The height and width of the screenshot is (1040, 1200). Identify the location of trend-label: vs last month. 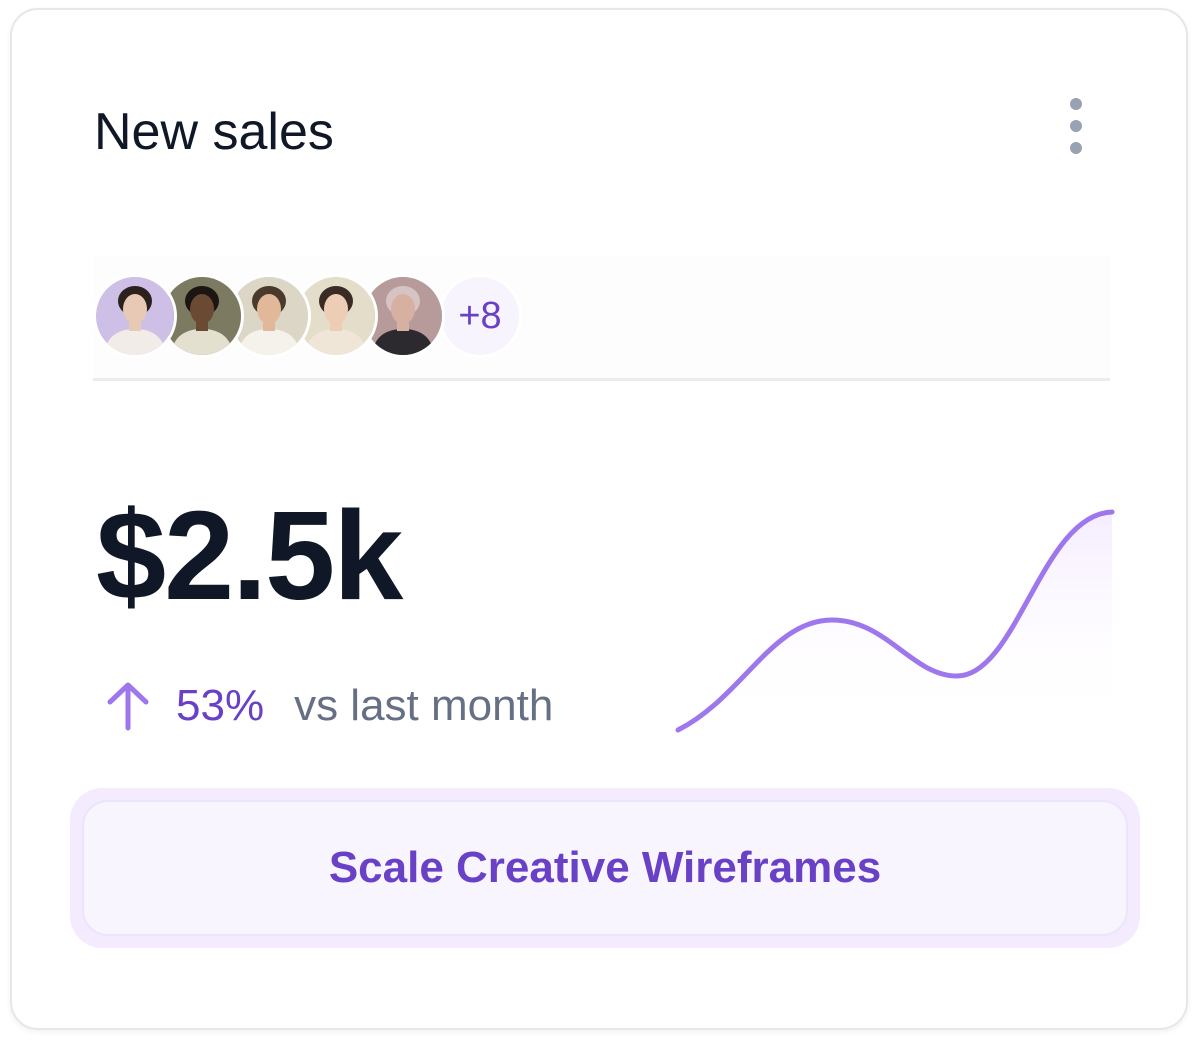
(424, 705).